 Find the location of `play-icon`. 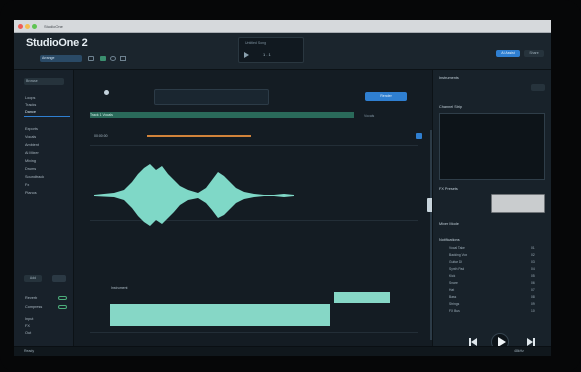

play-icon is located at coordinates (247, 55).